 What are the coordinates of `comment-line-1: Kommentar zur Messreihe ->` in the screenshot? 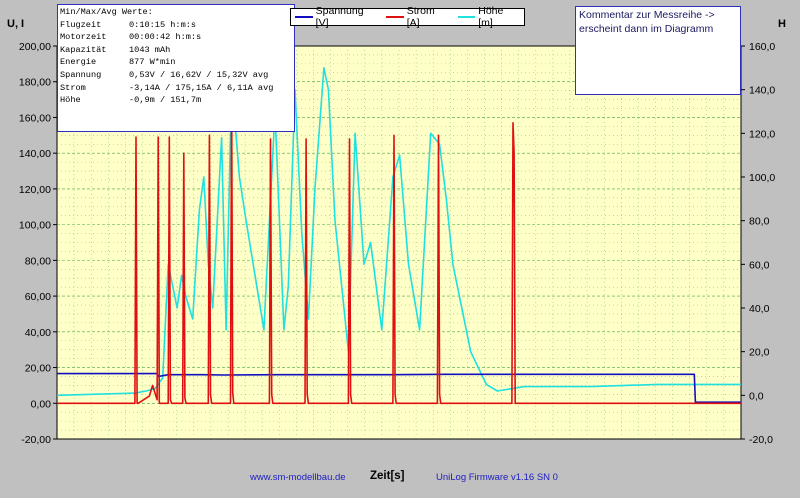 It's located at (647, 15).